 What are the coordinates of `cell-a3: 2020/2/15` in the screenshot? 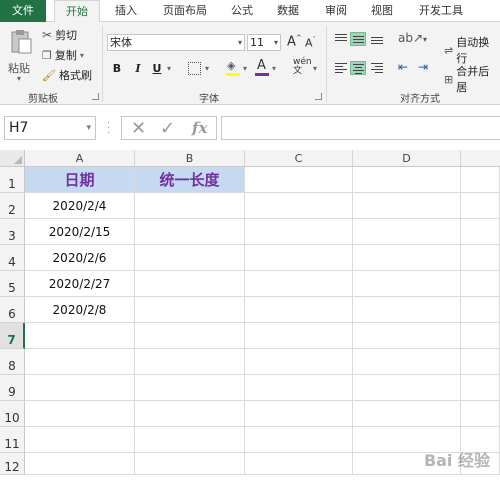 It's located at (80, 232).